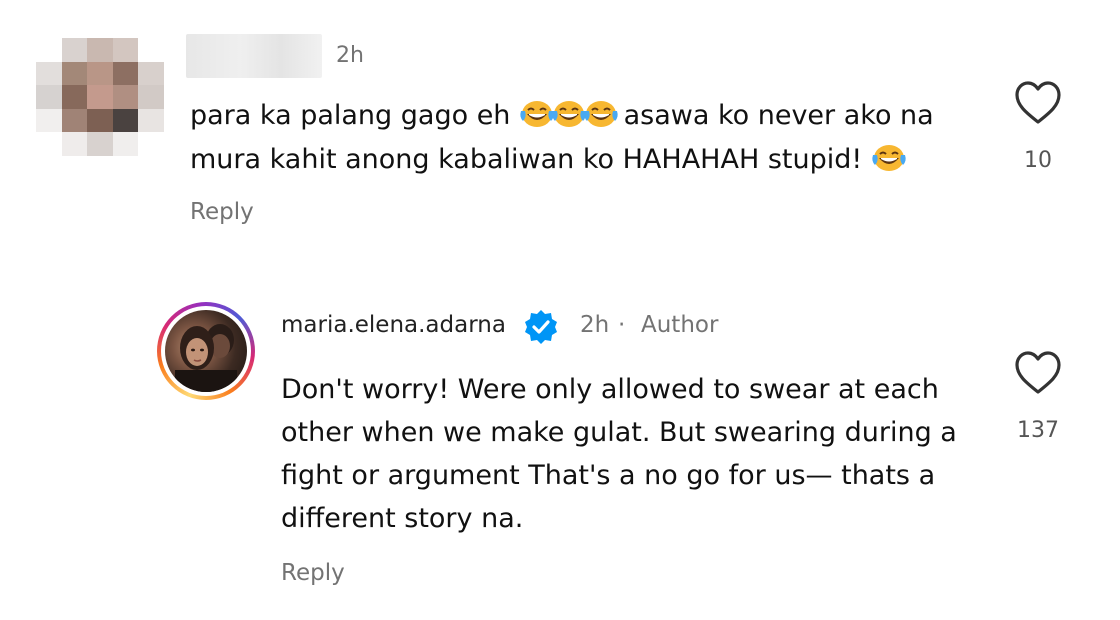  What do you see at coordinates (393, 325) in the screenshot?
I see `username: maria.elena.adarna` at bounding box center [393, 325].